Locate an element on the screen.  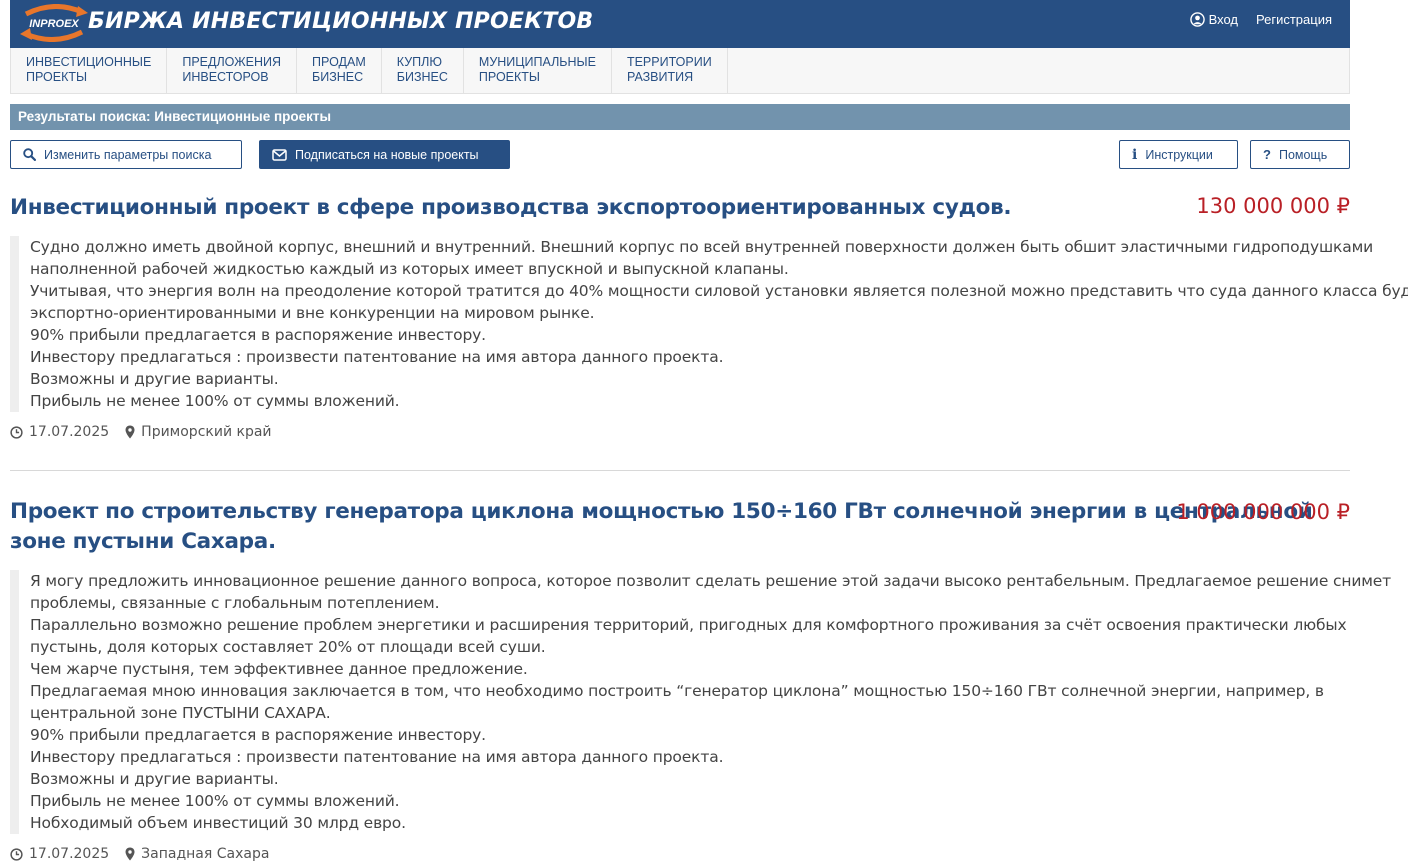
inproex-logo: INPROEX is located at coordinates (54, 23).